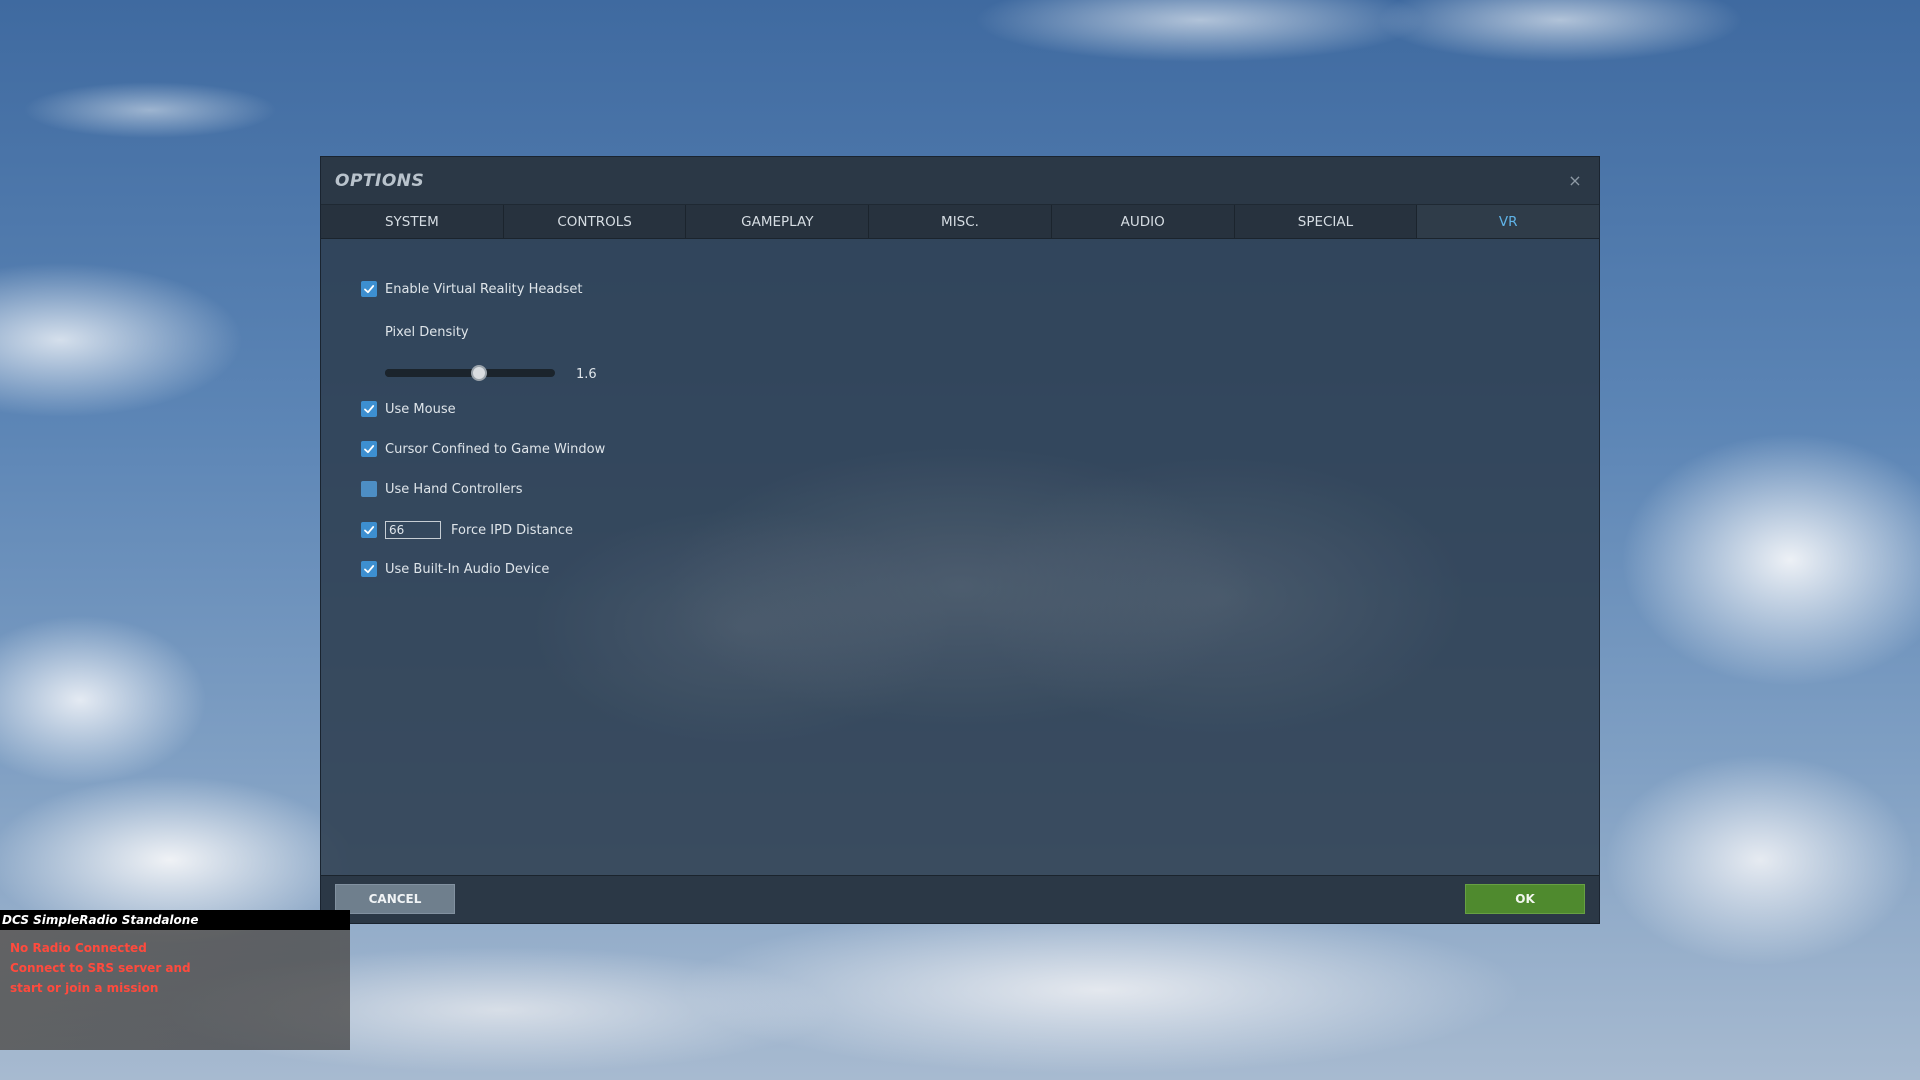 Image resolution: width=1920 pixels, height=1080 pixels. I want to click on hand-controllers-row: Use Hand Controllers, so click(442, 489).